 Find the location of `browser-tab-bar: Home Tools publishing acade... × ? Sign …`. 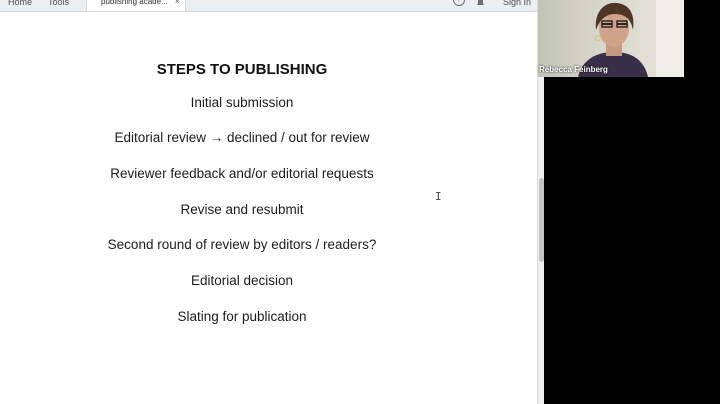

browser-tab-bar: Home Tools publishing acade... × ? Sign … is located at coordinates (268, 6).